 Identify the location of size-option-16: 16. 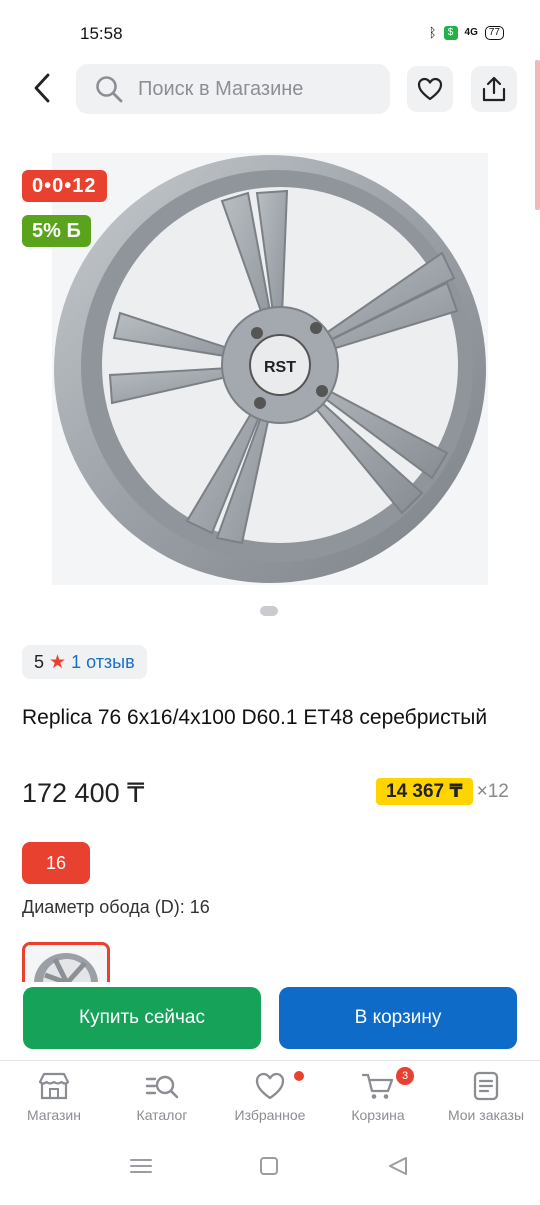
(56, 863).